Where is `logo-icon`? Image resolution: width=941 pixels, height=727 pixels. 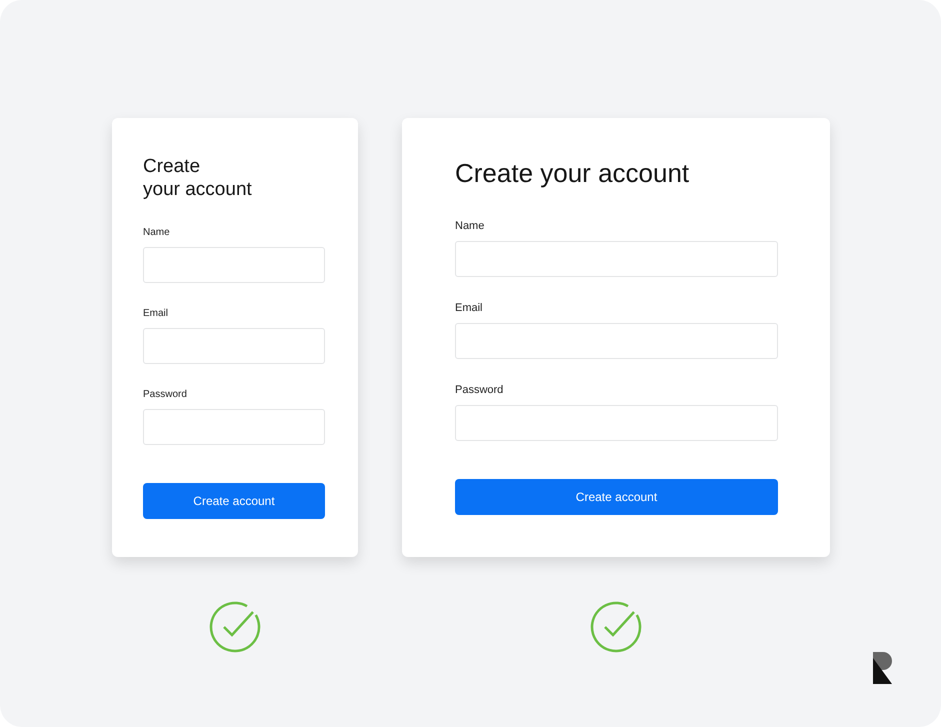 logo-icon is located at coordinates (883, 668).